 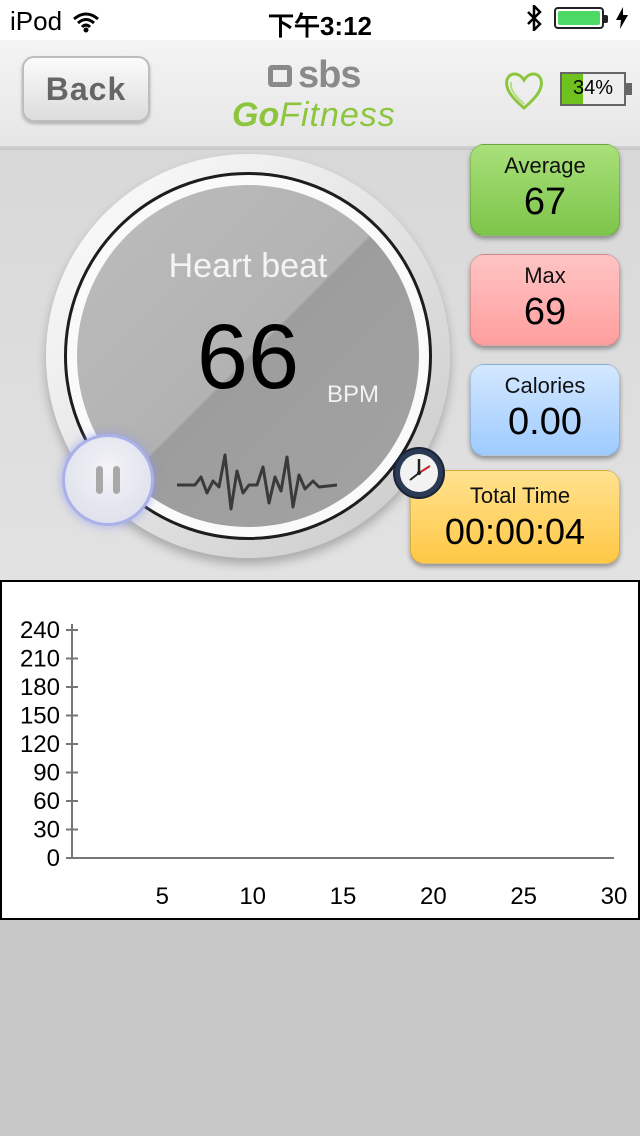 What do you see at coordinates (36, 21) in the screenshot?
I see `device-name: iPod` at bounding box center [36, 21].